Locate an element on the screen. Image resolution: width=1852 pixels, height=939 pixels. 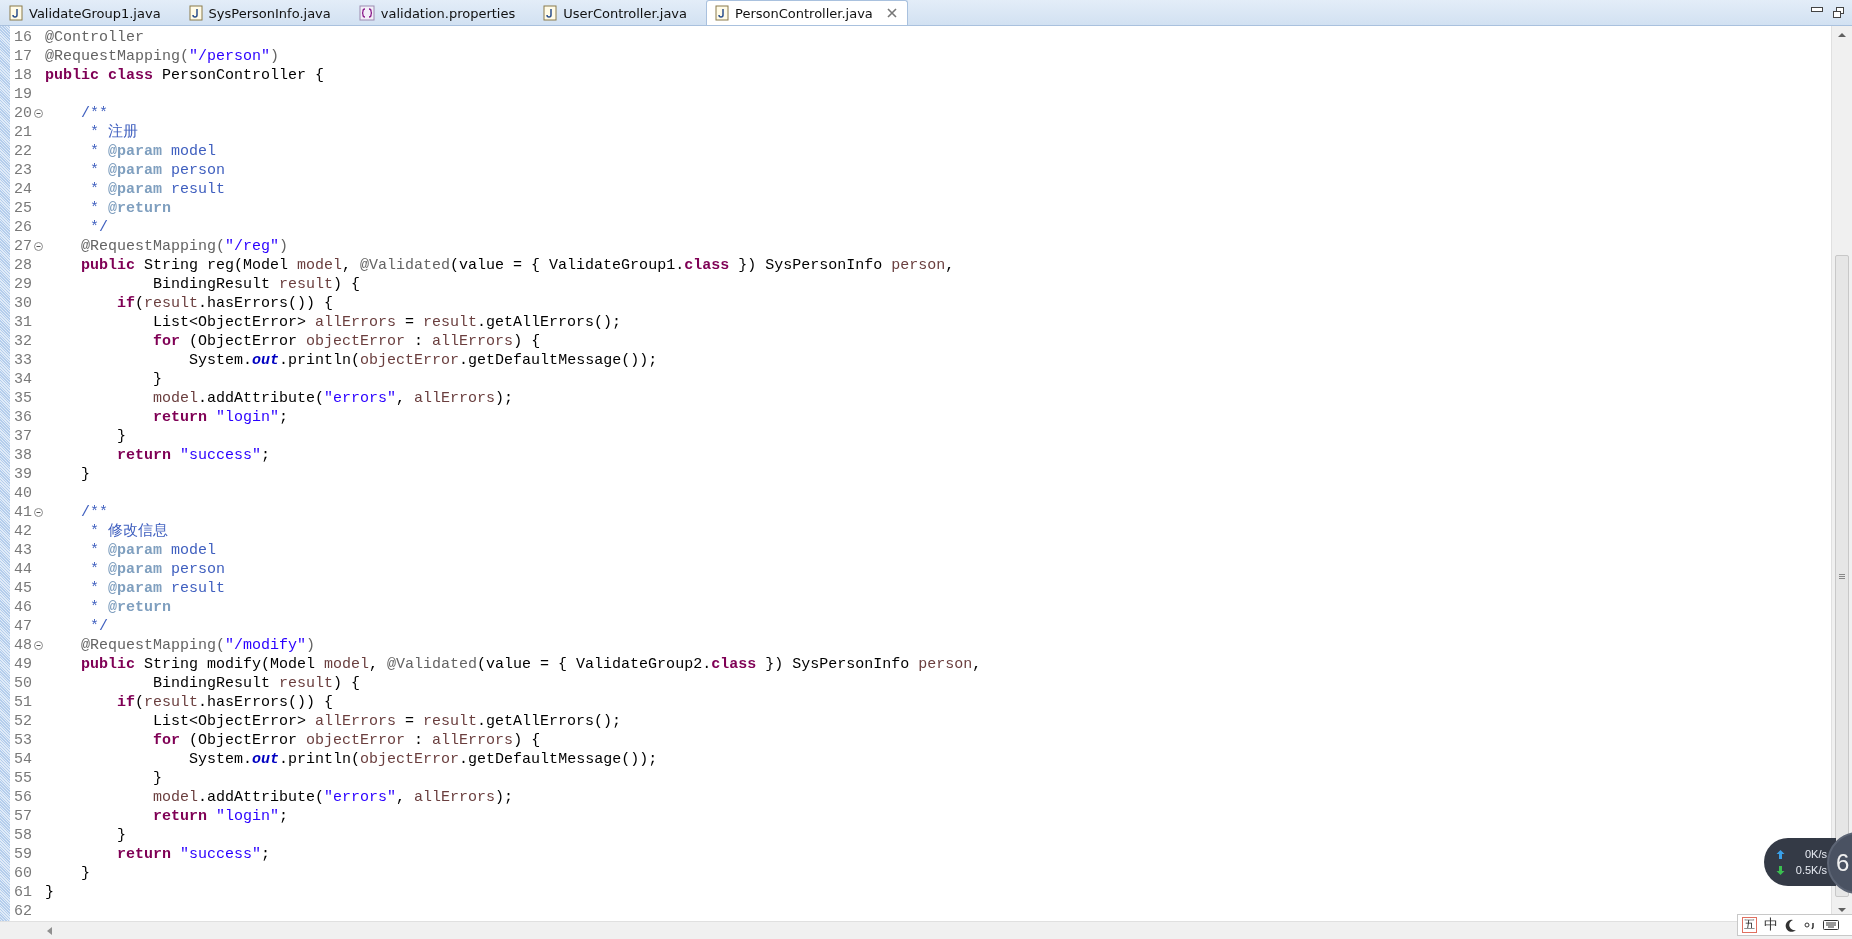
line-number: 22 is located at coordinates (22, 151).